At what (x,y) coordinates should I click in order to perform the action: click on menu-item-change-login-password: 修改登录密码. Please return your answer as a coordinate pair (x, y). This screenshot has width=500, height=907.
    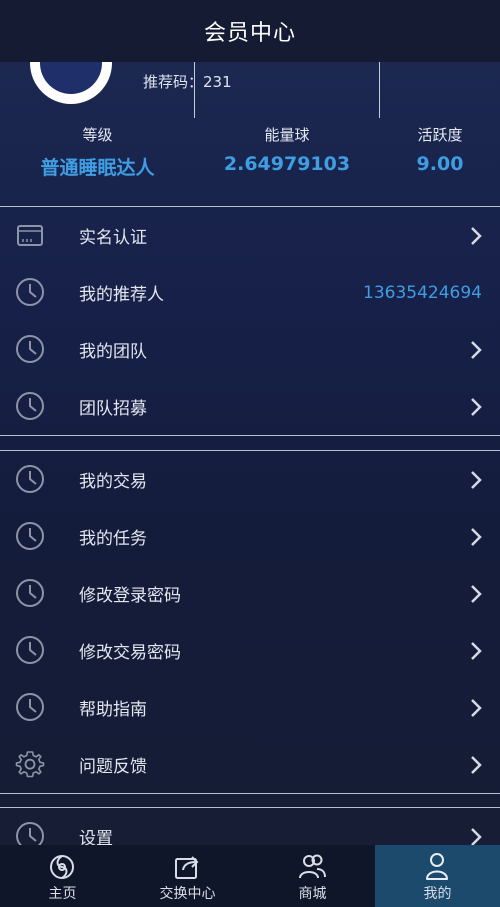
    Looking at the image, I should click on (250, 593).